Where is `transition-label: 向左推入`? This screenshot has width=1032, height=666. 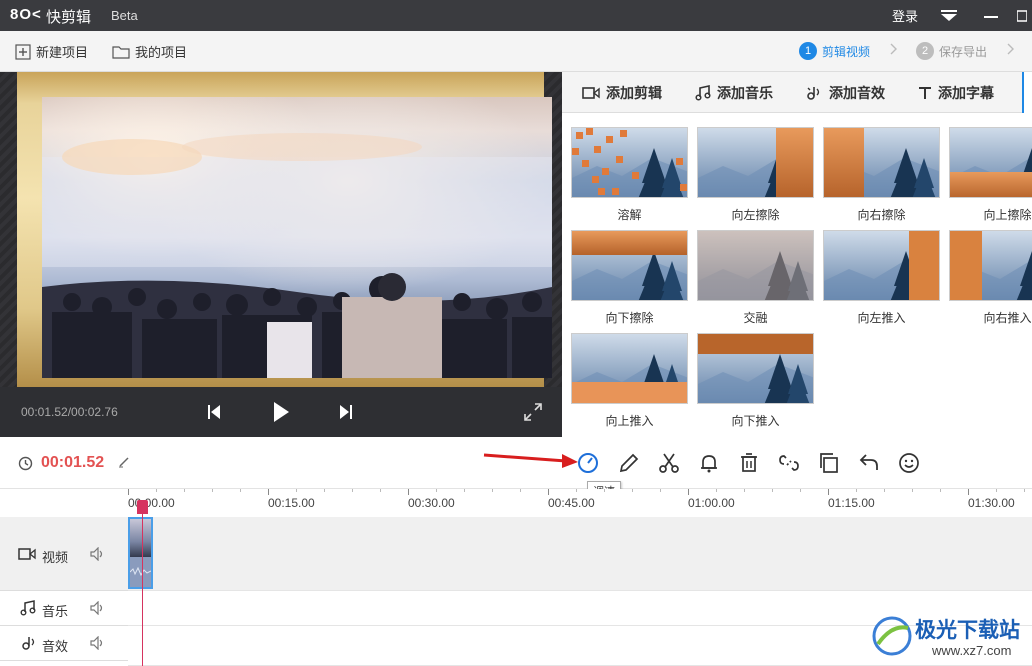
transition-label: 向左推入 is located at coordinates (881, 318).